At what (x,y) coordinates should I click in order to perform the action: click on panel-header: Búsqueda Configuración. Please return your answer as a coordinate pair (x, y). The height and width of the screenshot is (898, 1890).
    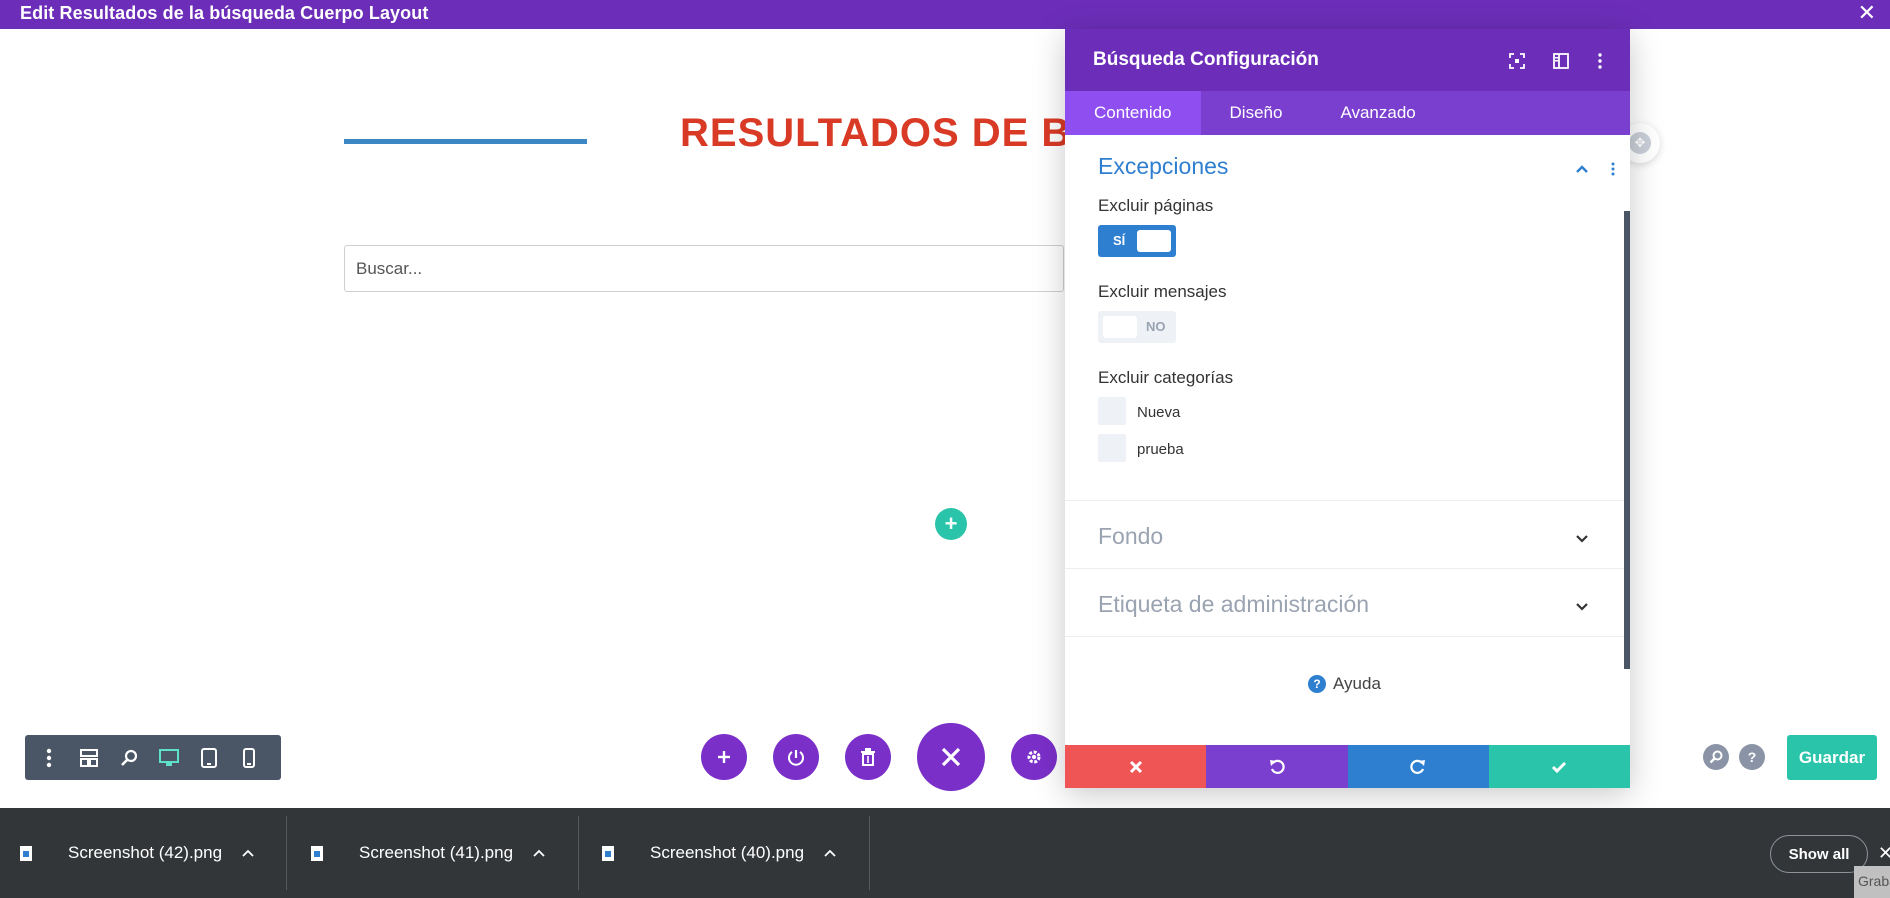
    Looking at the image, I should click on (1347, 60).